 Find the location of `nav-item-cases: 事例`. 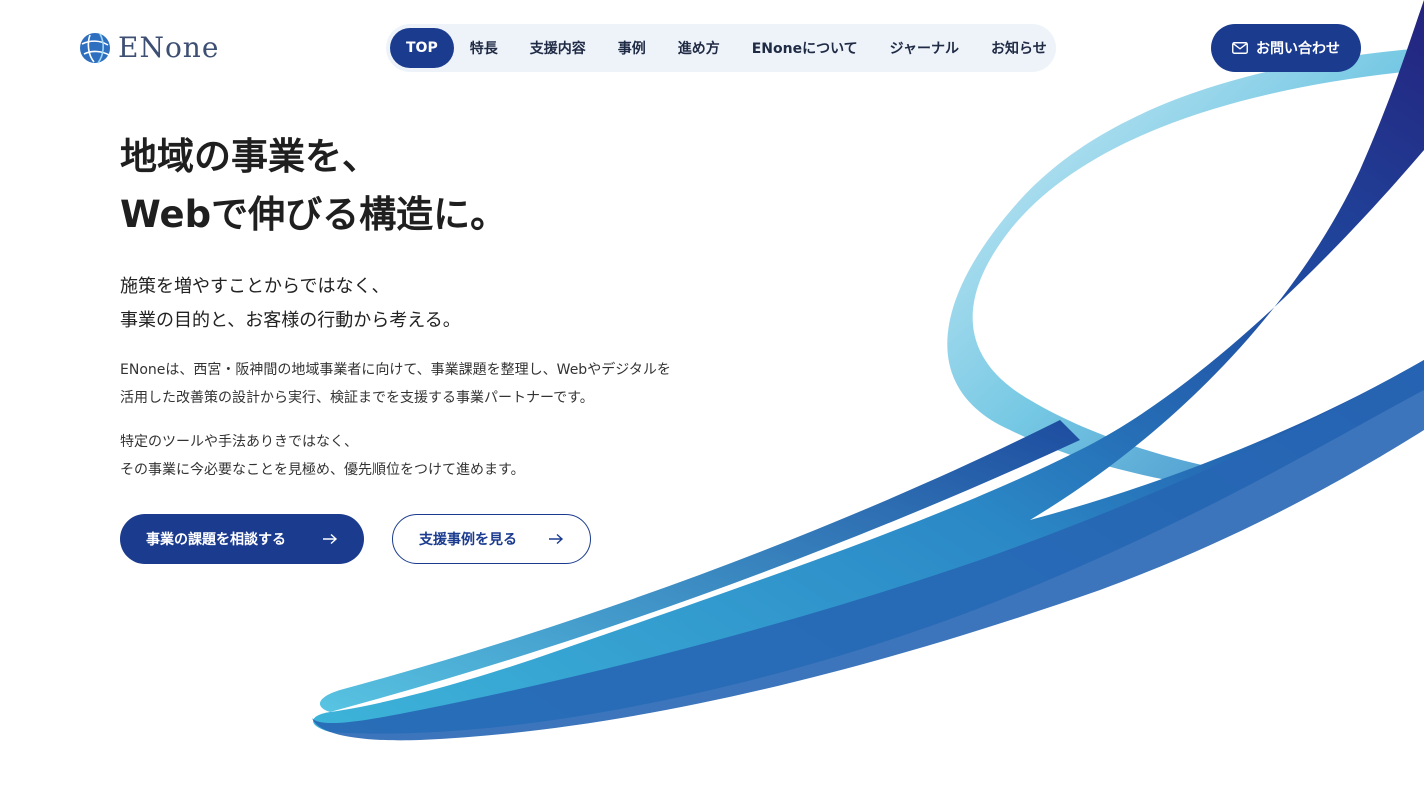

nav-item-cases: 事例 is located at coordinates (632, 48).